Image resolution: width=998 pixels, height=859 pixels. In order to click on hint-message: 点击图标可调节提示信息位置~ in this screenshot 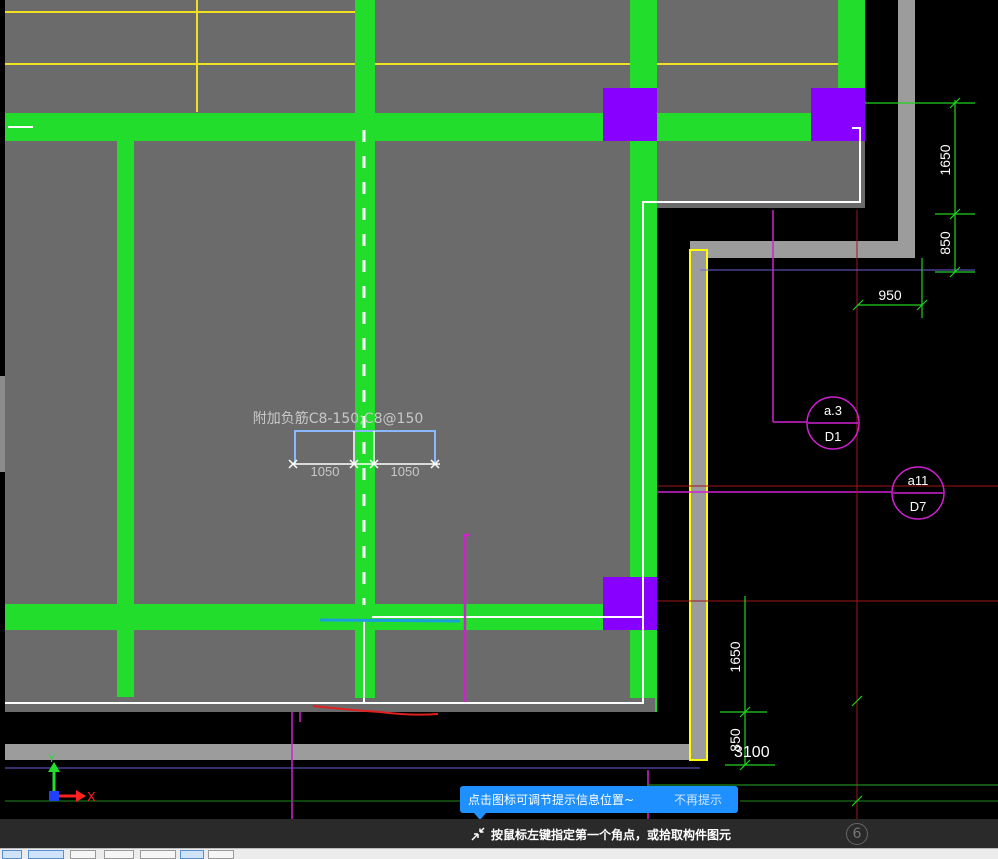, I will do `click(551, 800)`.